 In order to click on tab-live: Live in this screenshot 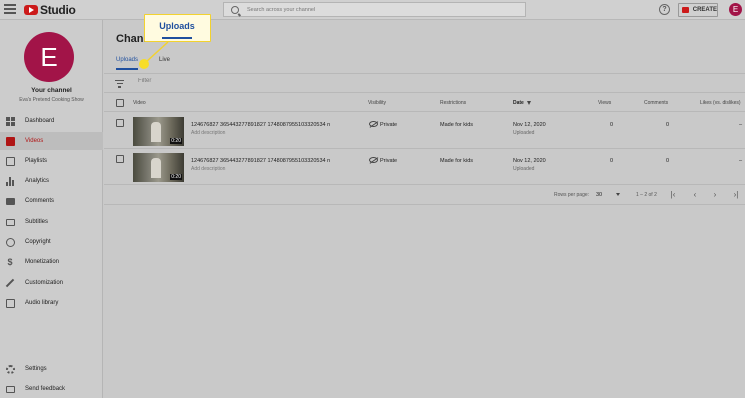, I will do `click(164, 60)`.